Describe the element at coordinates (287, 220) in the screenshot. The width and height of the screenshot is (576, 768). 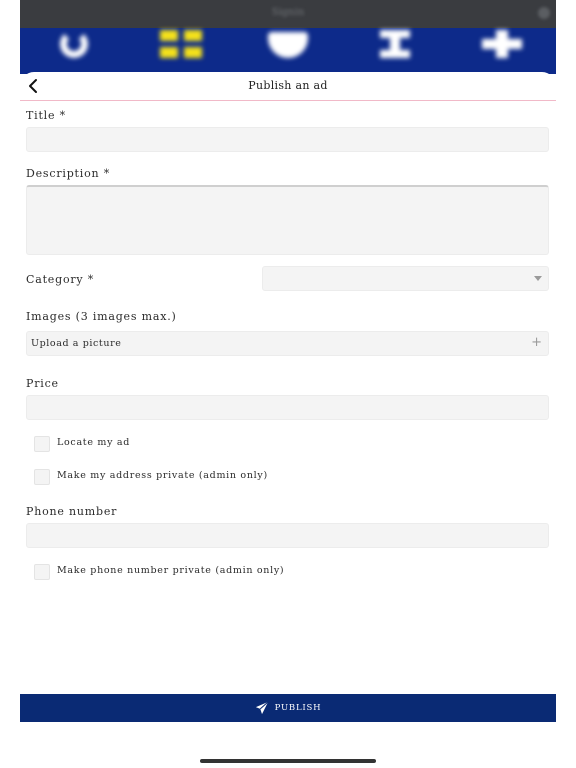
I see `description-textarea` at that location.